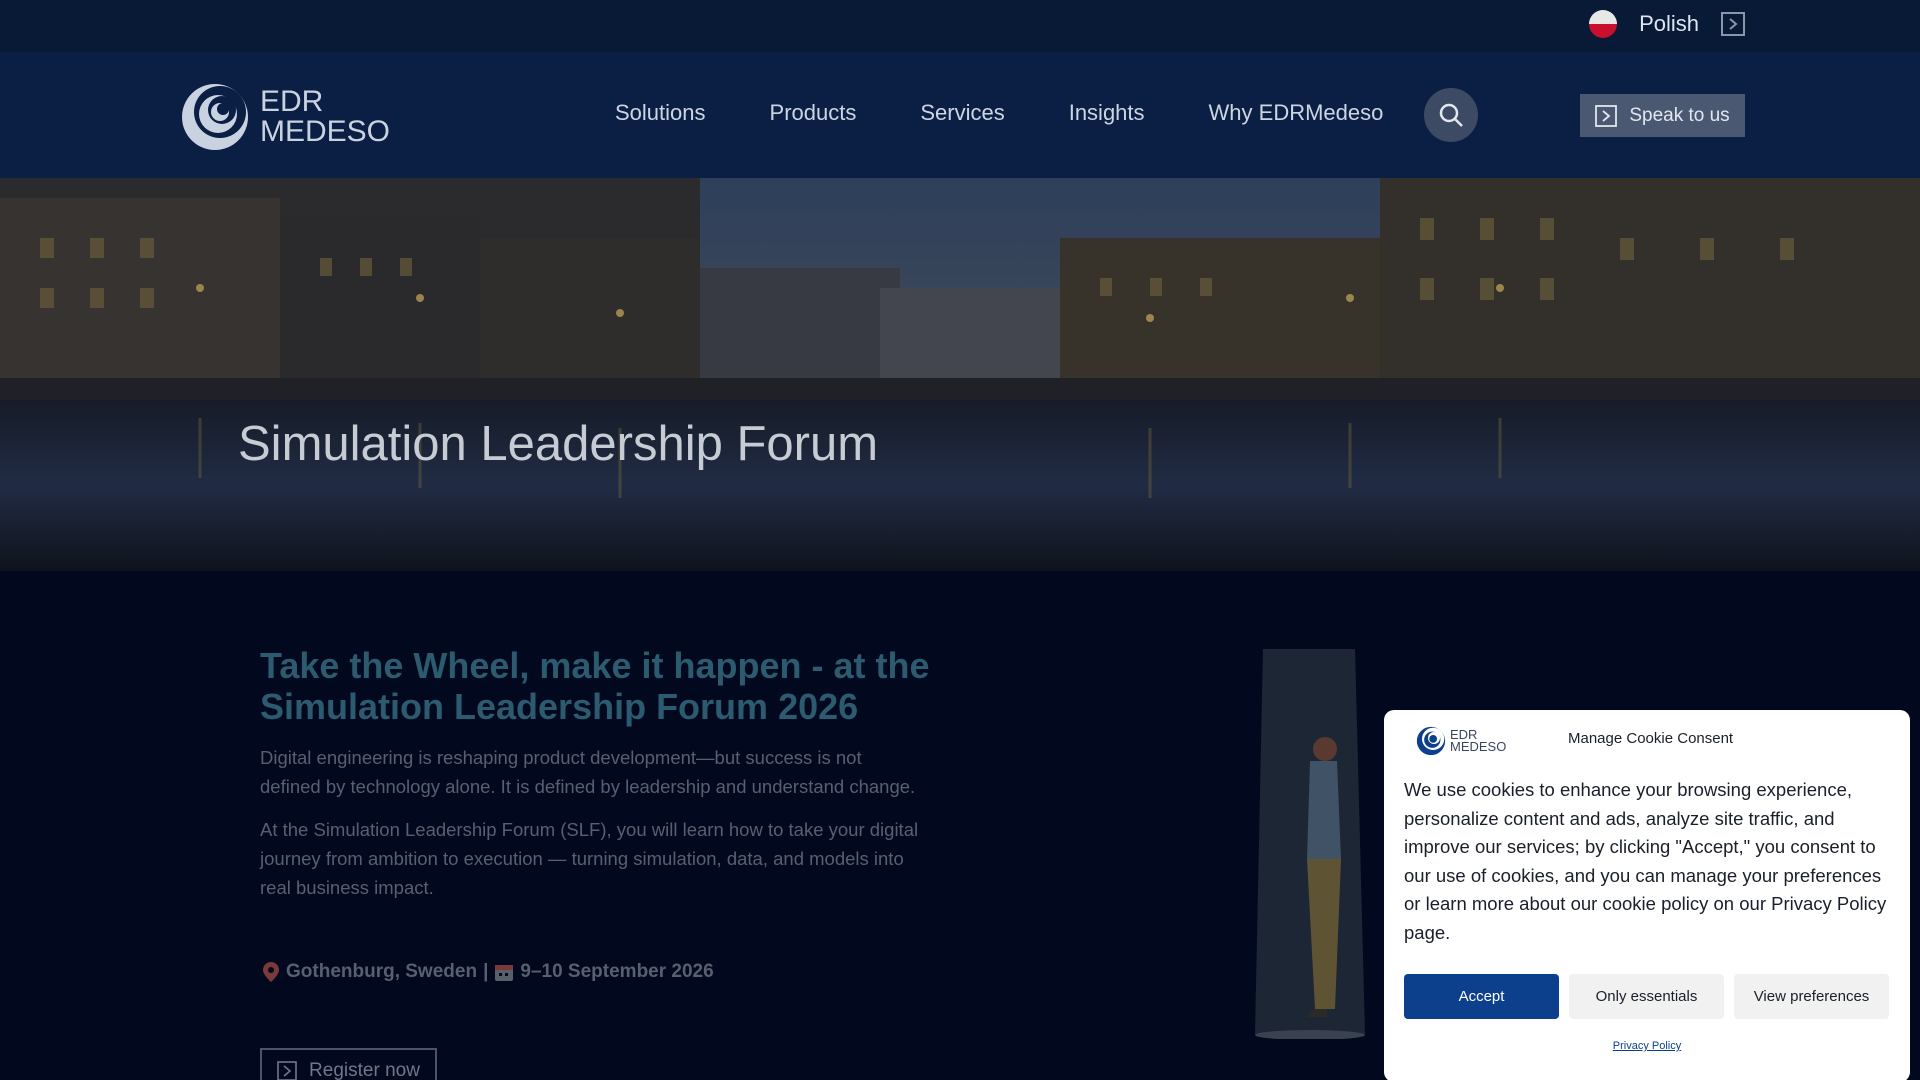 The width and height of the screenshot is (1920, 1080). I want to click on cookie-logo: EDR MEDESO, so click(1461, 741).